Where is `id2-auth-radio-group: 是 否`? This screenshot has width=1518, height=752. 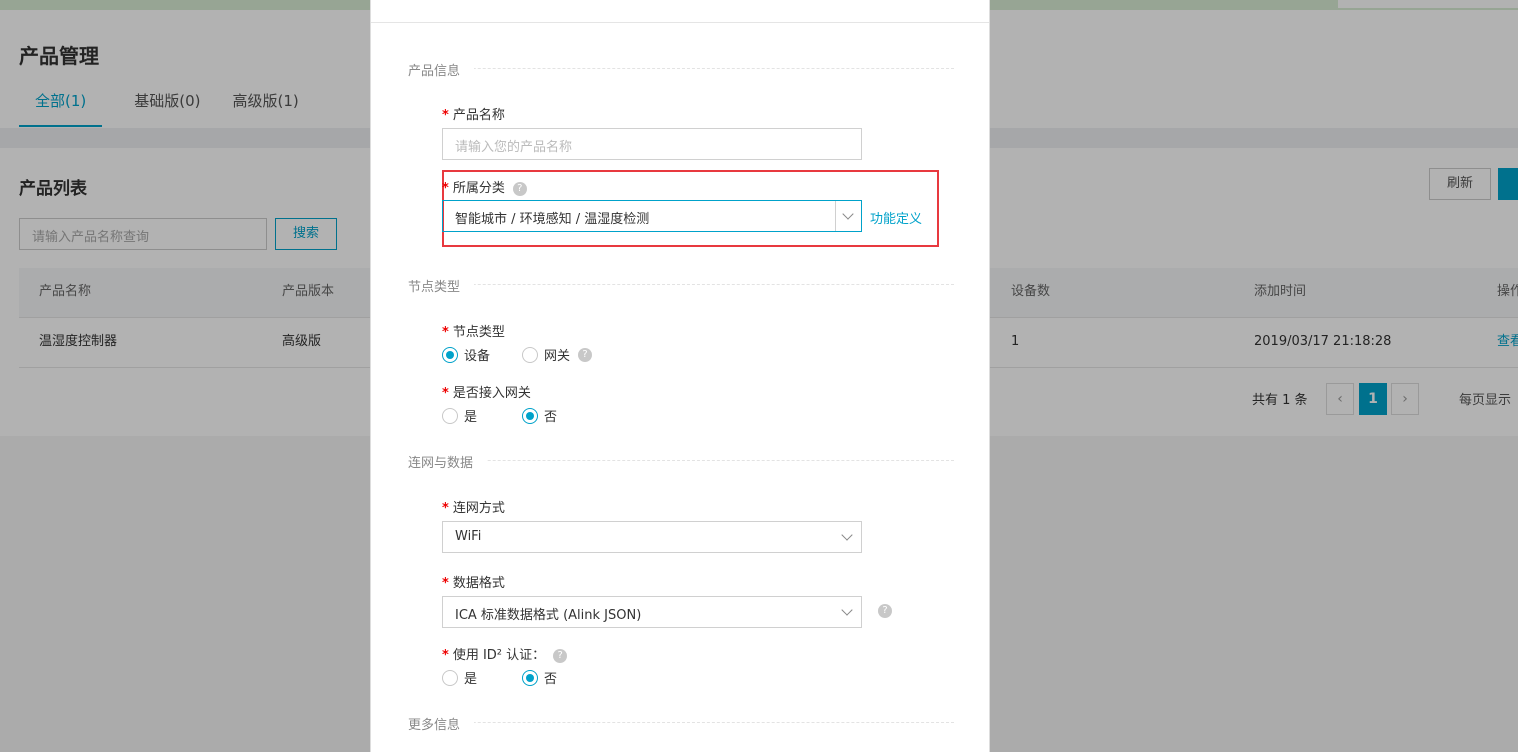
id2-auth-radio-group: 是 否 is located at coordinates (522, 677).